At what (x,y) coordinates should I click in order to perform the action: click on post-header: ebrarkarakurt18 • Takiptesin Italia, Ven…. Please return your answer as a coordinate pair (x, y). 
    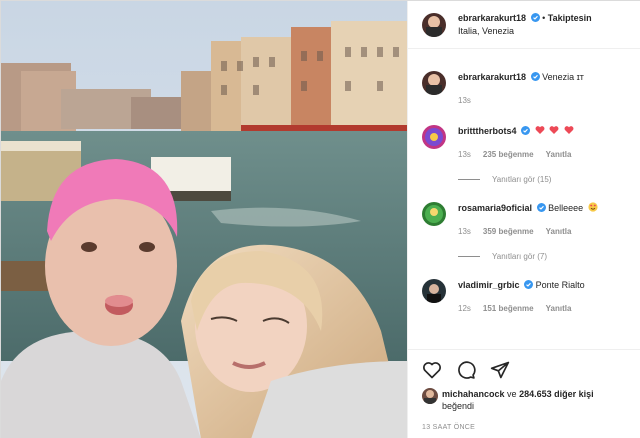
    Looking at the image, I should click on (524, 25).